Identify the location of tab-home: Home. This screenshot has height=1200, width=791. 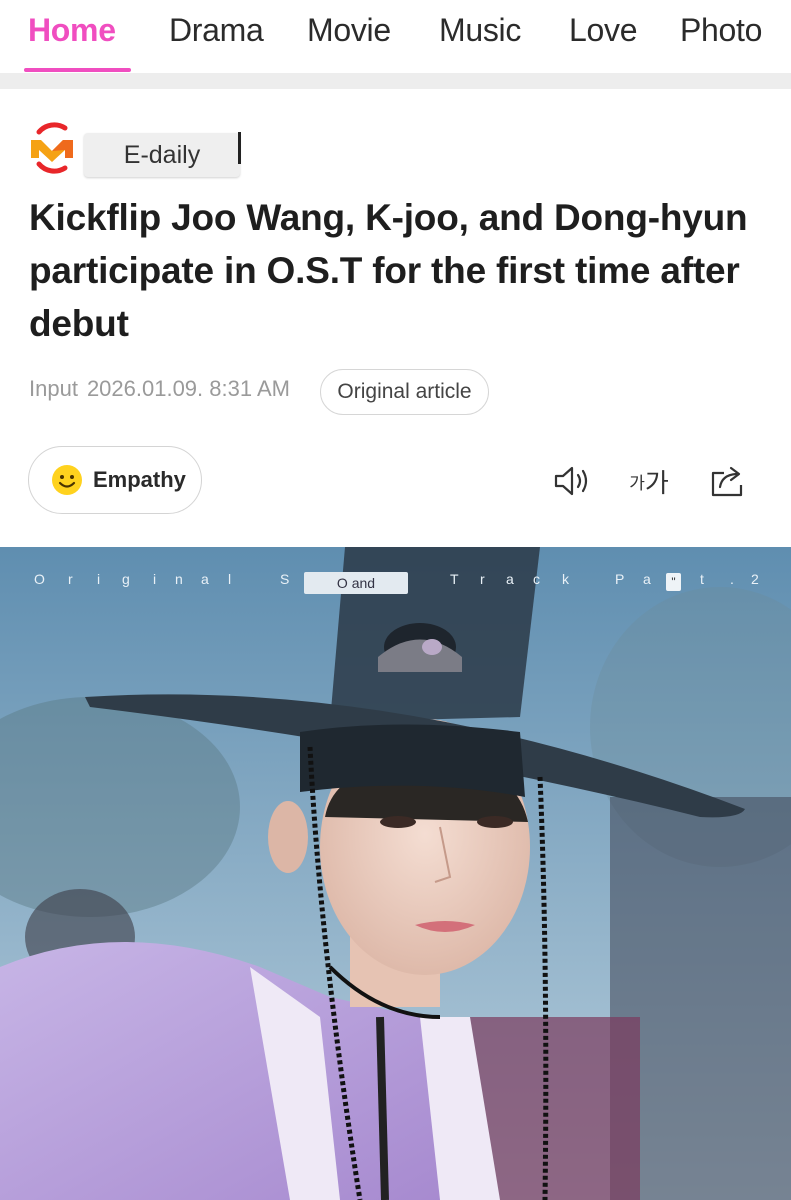
(72, 30).